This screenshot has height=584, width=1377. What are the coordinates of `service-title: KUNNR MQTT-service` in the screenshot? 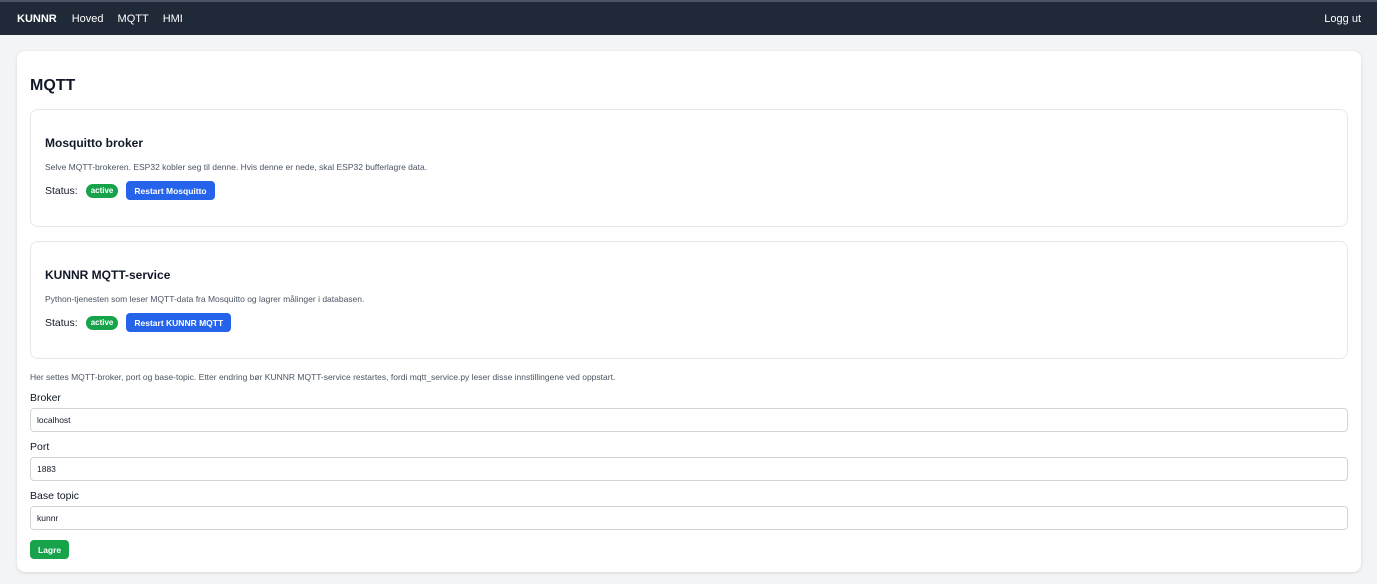 It's located at (108, 275).